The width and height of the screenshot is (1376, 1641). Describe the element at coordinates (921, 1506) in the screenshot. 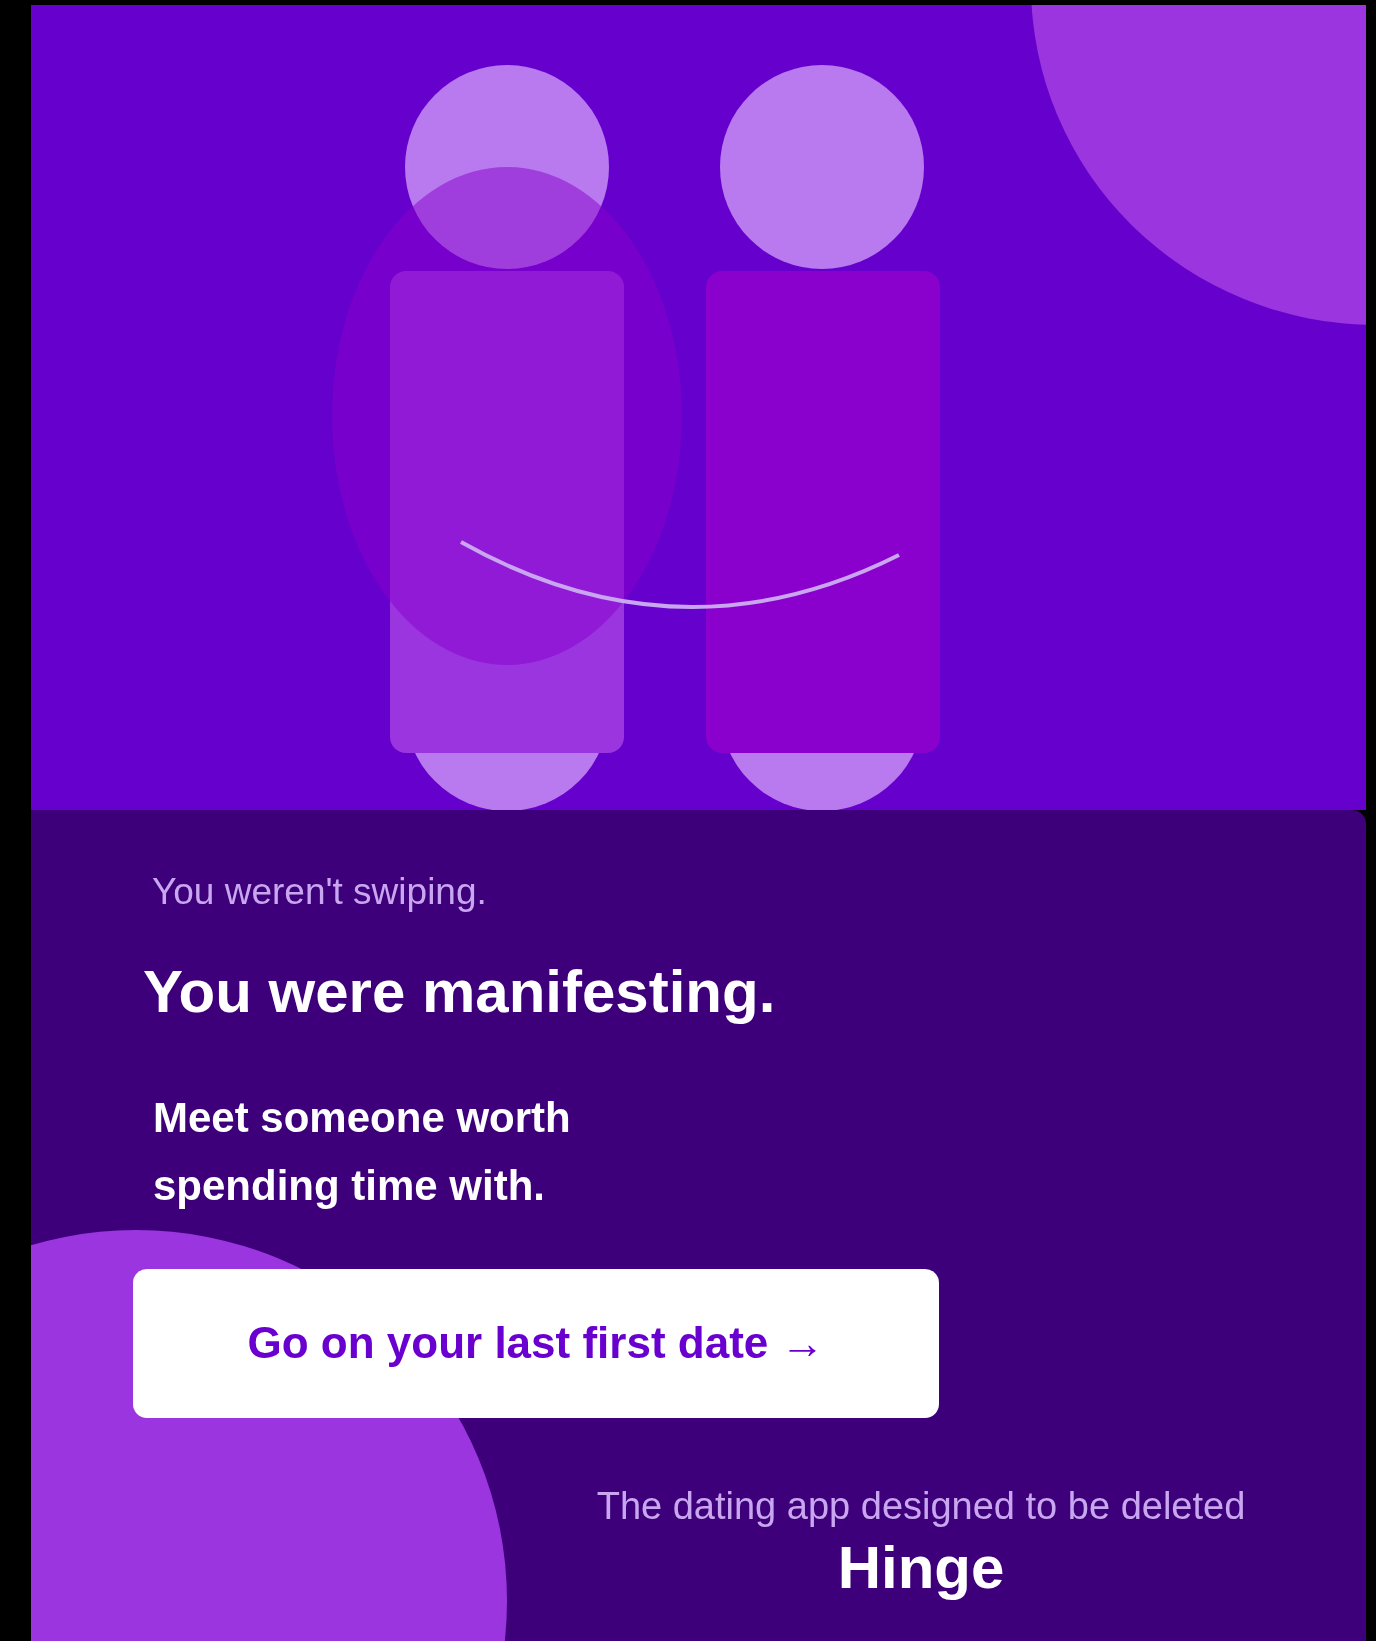

I see `tagline: The dating app designed to be deleted` at that location.